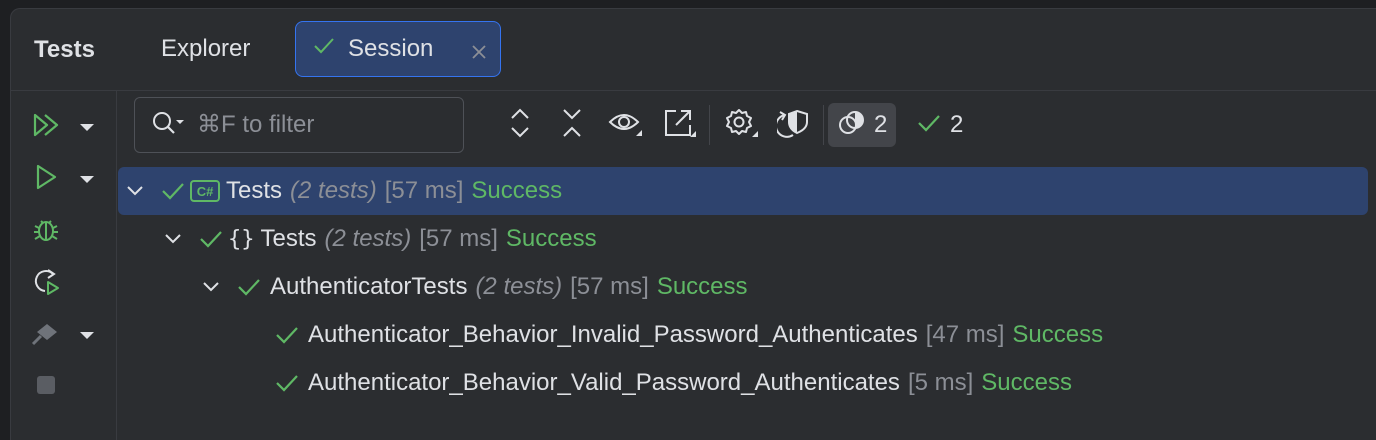 The width and height of the screenshot is (1376, 440). What do you see at coordinates (479, 54) in the screenshot?
I see `close-icon` at bounding box center [479, 54].